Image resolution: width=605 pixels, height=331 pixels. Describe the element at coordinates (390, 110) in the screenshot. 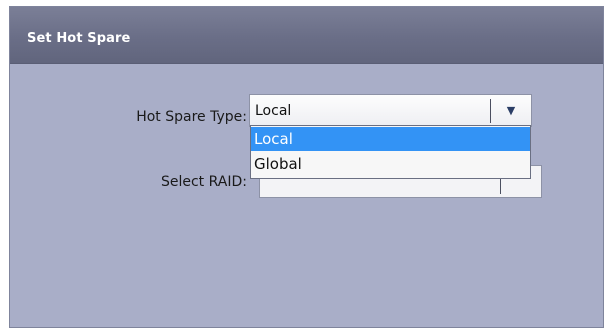

I see `hot-spare-type-select: Local ▼` at that location.